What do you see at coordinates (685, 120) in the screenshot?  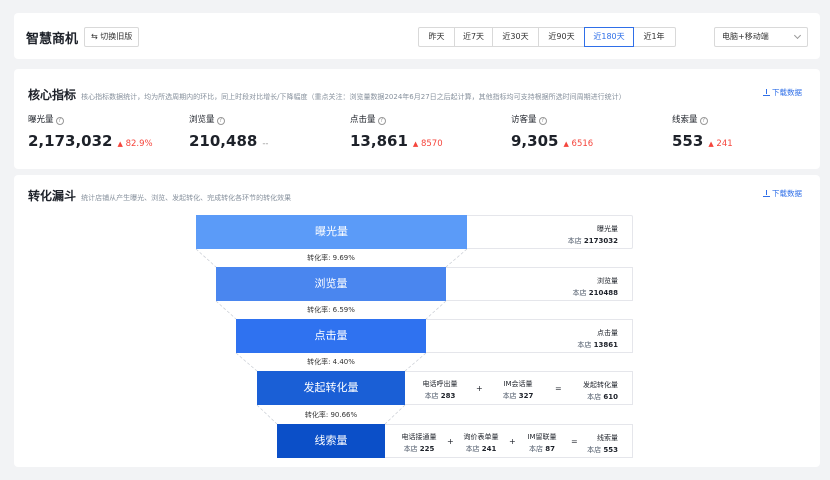 I see `metric-label: 线索量` at bounding box center [685, 120].